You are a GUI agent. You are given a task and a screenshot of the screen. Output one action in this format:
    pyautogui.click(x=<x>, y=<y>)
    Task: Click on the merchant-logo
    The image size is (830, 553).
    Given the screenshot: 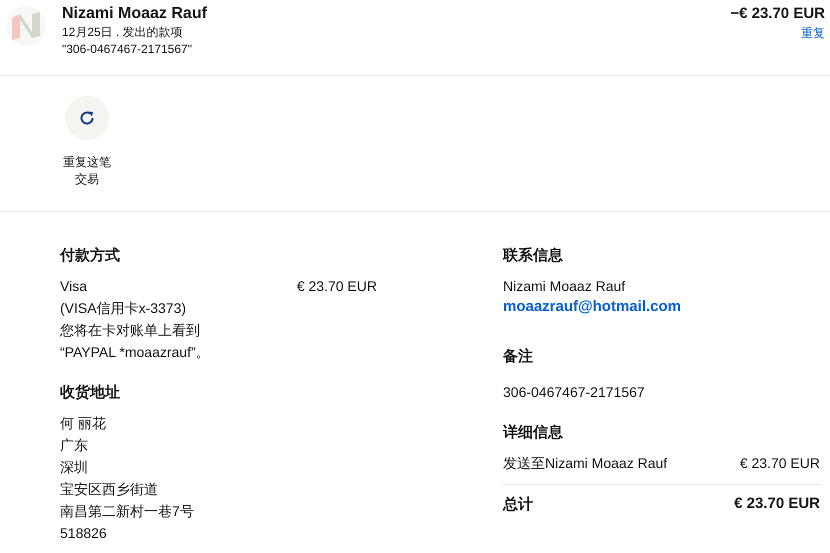 What is the action you would take?
    pyautogui.click(x=26, y=26)
    